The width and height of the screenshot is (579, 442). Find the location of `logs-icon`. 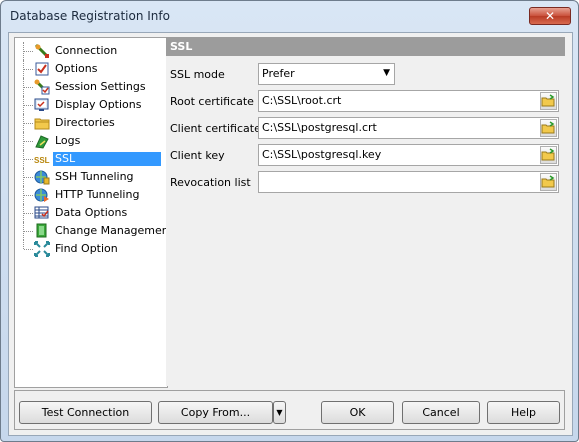

logs-icon is located at coordinates (42, 142).